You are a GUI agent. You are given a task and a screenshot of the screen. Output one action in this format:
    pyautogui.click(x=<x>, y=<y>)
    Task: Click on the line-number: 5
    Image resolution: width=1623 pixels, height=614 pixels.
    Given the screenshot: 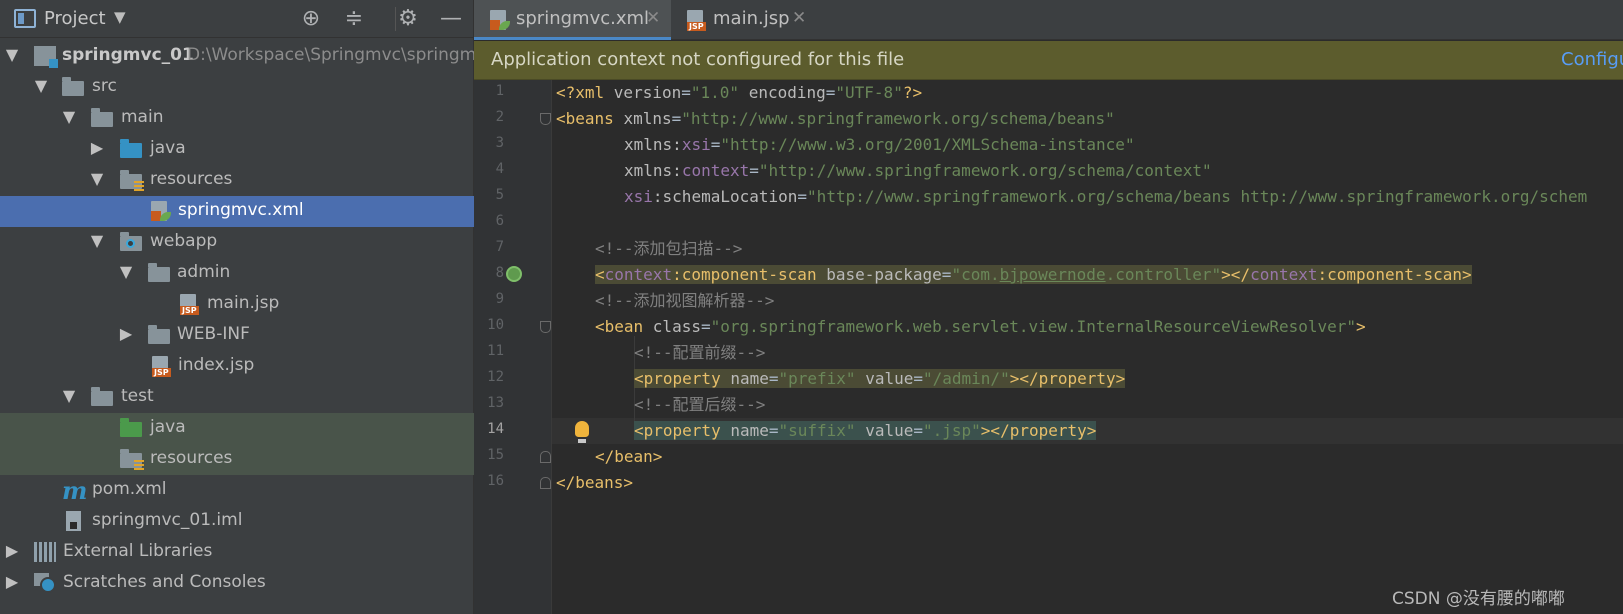 What is the action you would take?
    pyautogui.click(x=499, y=195)
    